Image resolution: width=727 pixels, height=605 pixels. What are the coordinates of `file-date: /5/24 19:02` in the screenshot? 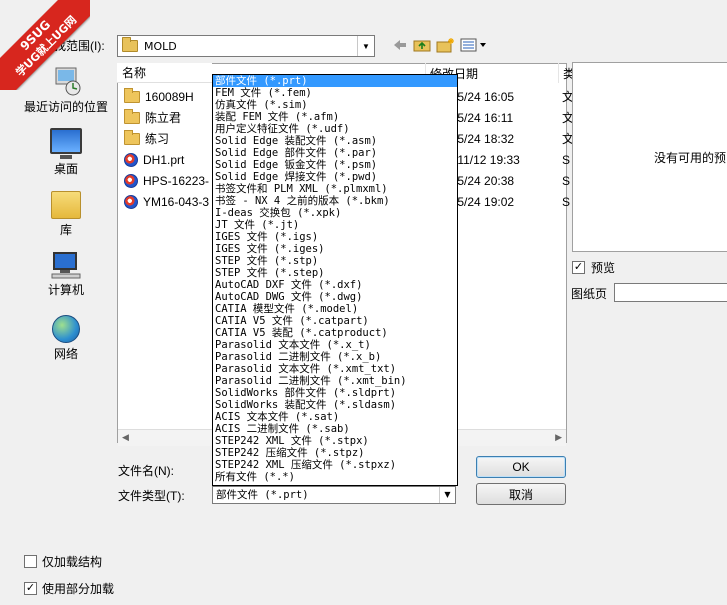 It's located at (484, 201).